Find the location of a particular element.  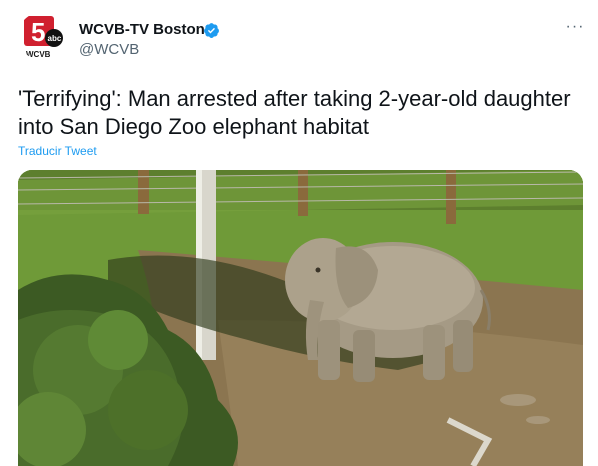

verified-badge-icon is located at coordinates (211, 30).